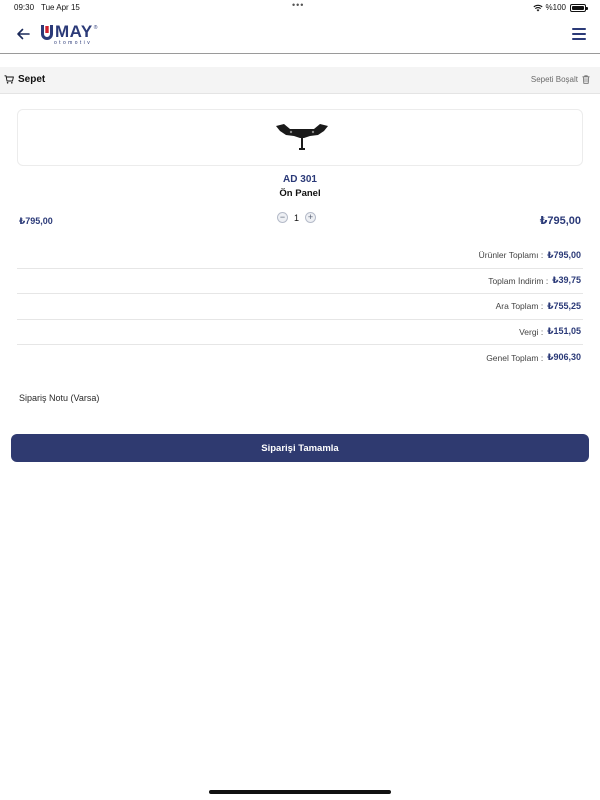 This screenshot has width=600, height=800. Describe the element at coordinates (73, 43) in the screenshot. I see `logo-subtitle: otomotiv` at that location.